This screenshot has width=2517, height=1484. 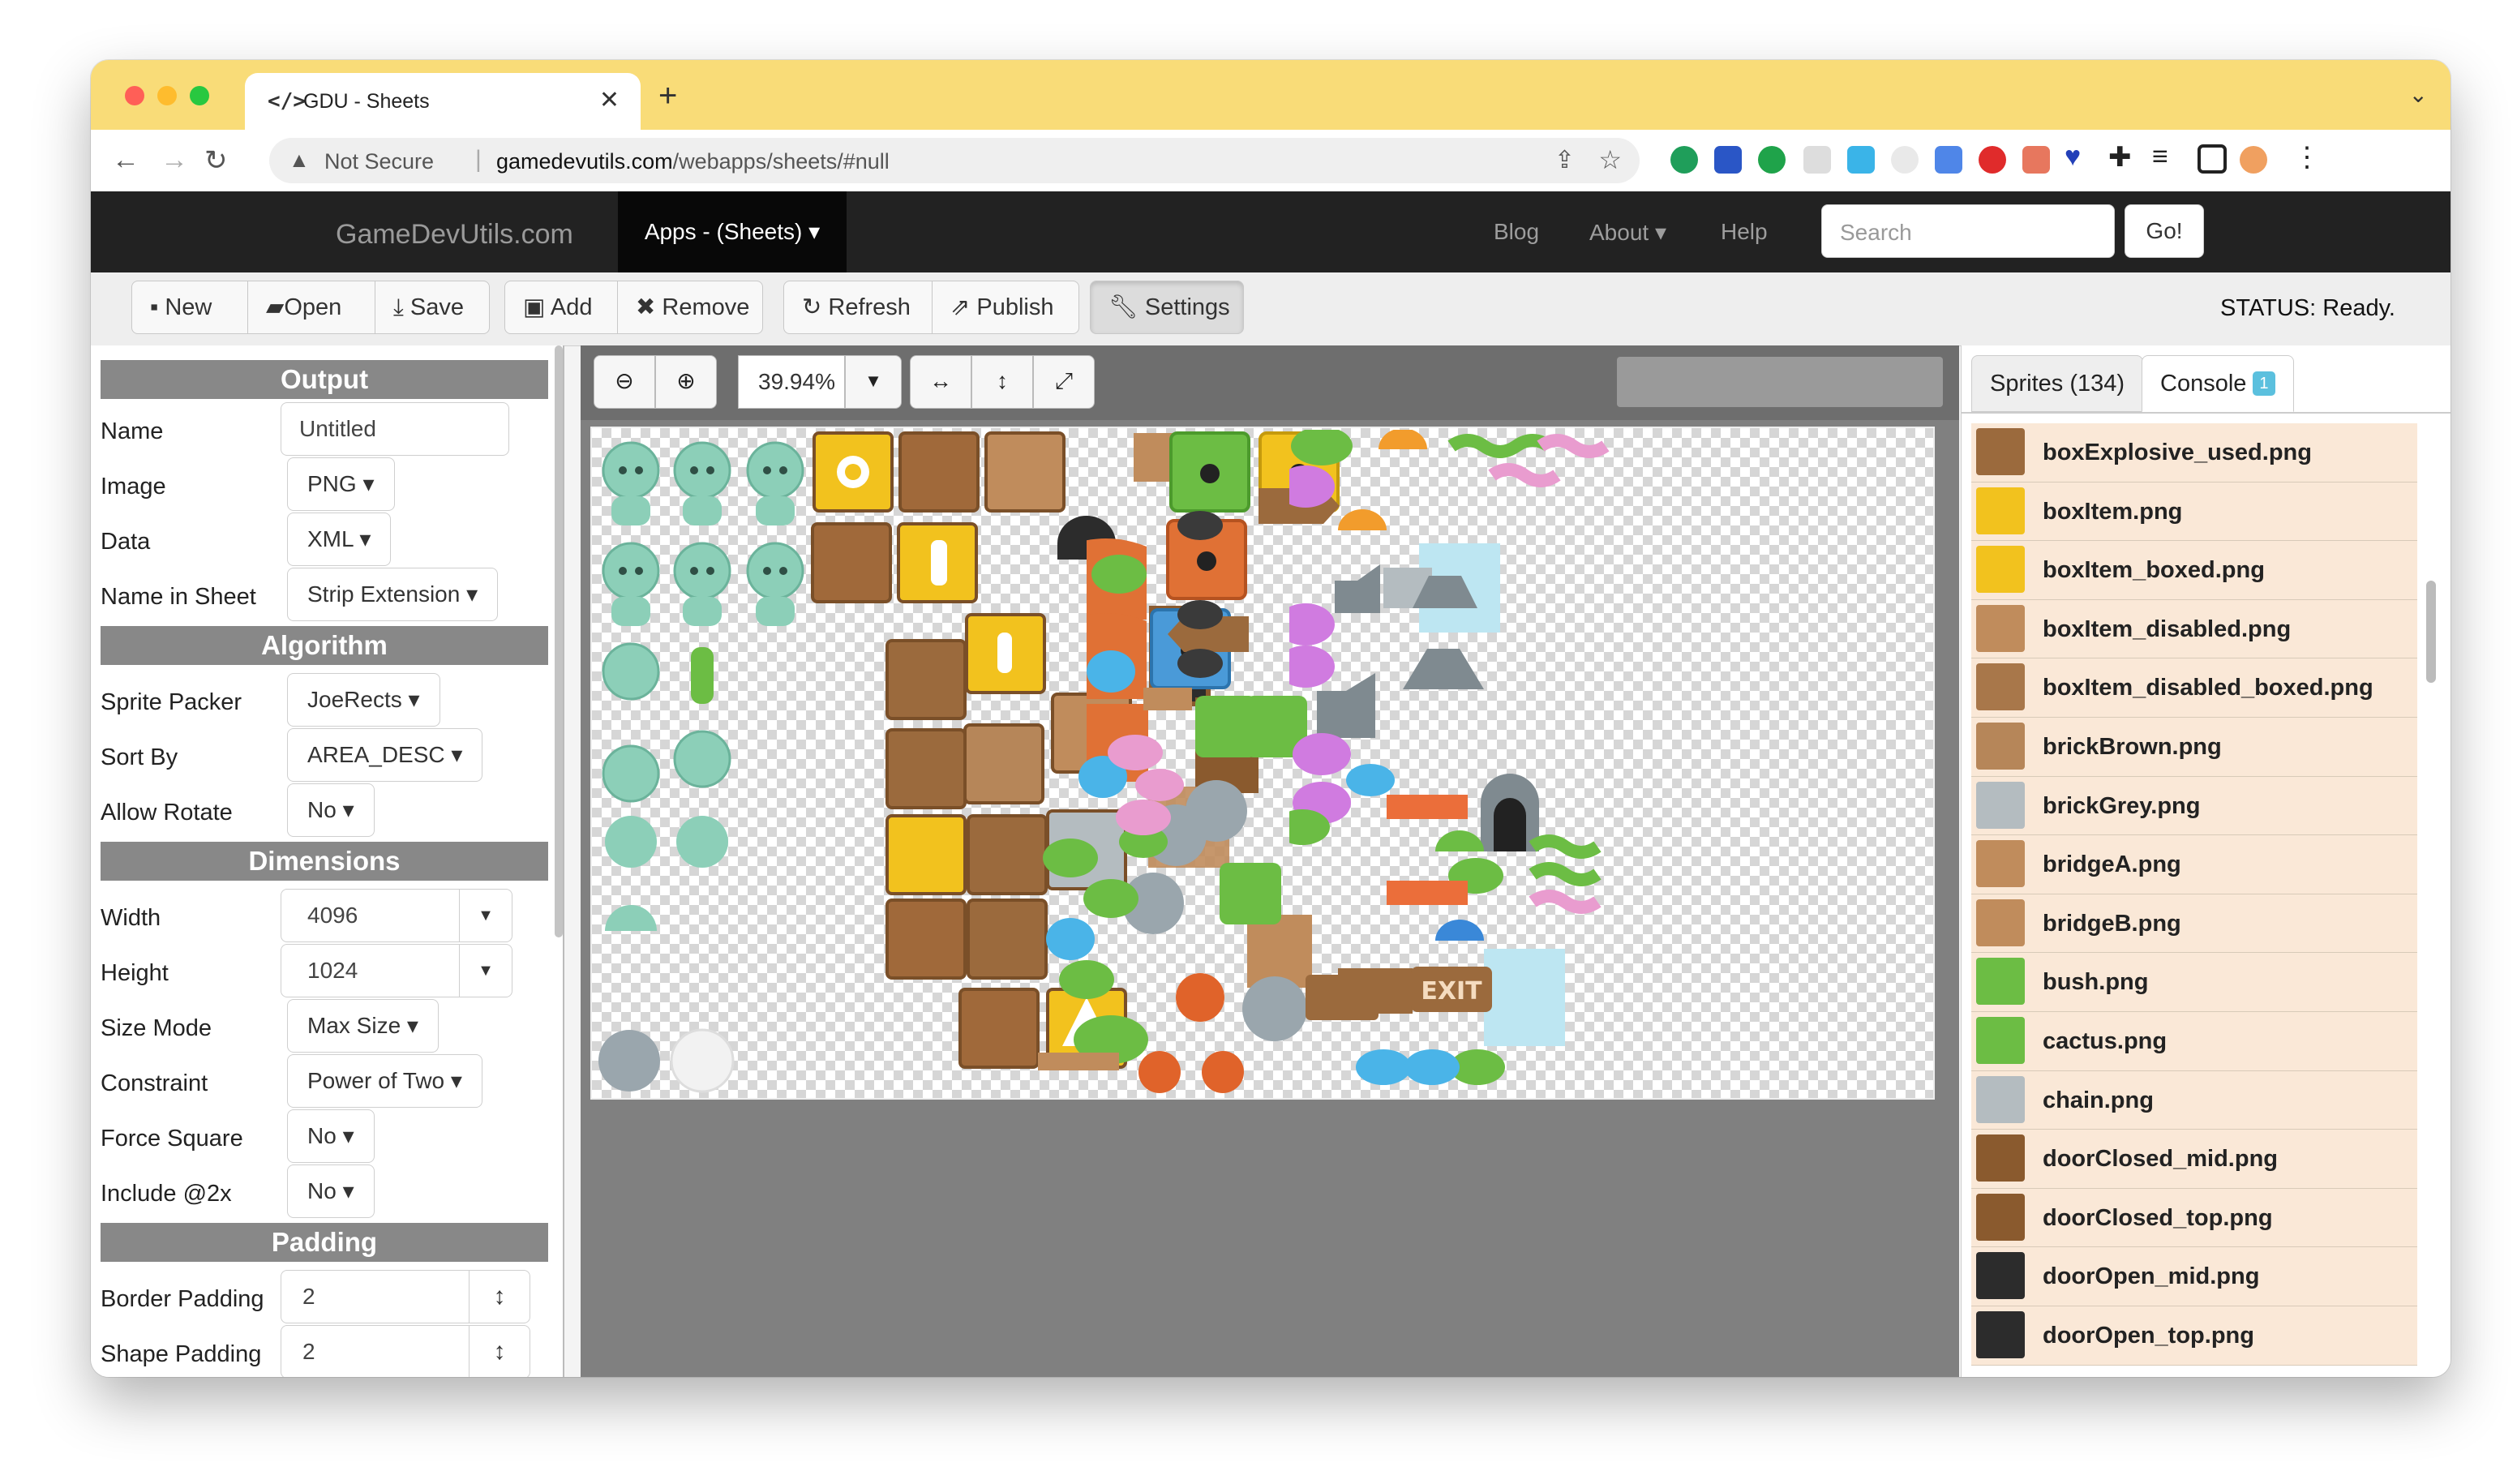 What do you see at coordinates (2000, 1217) in the screenshot?
I see `sprite-thumbnail` at bounding box center [2000, 1217].